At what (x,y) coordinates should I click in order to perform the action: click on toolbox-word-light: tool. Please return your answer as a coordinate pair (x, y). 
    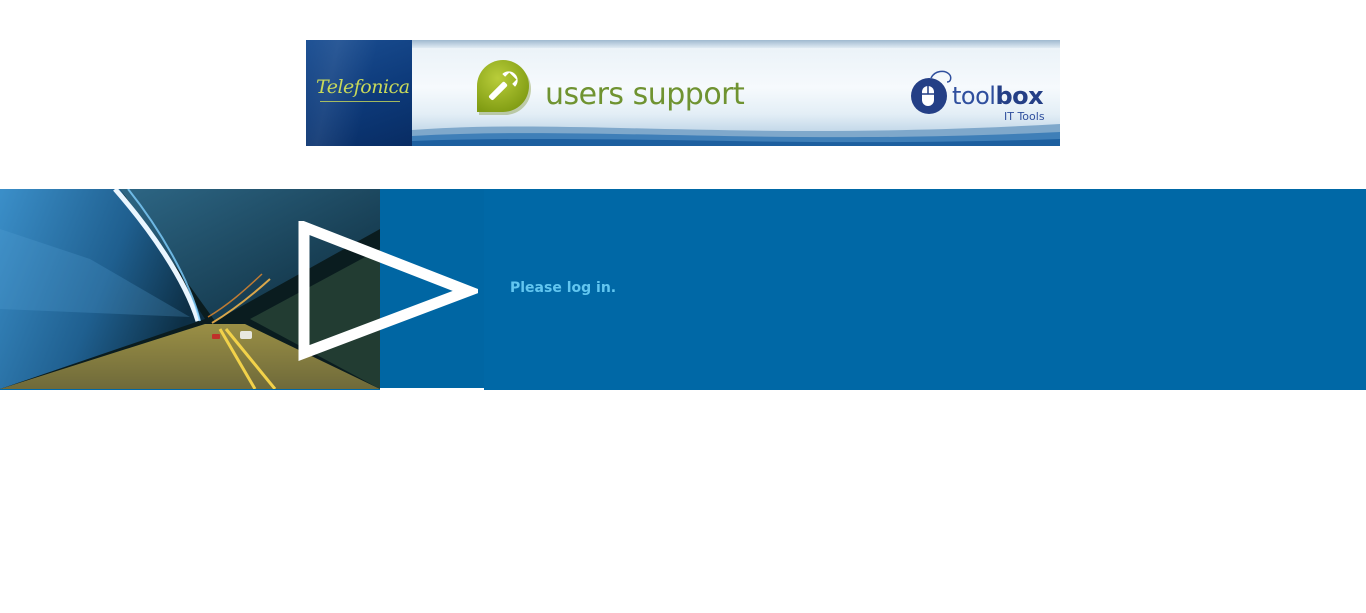
    Looking at the image, I should click on (974, 96).